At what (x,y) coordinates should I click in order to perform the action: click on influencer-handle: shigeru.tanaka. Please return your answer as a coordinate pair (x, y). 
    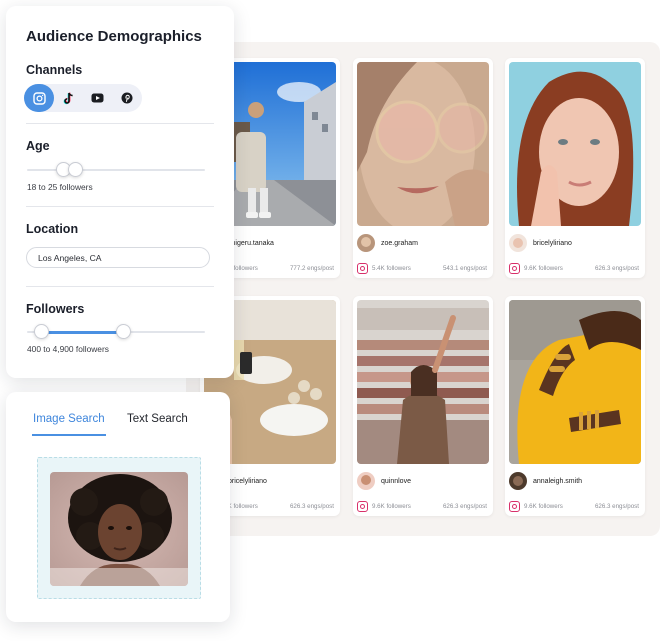
    Looking at the image, I should click on (251, 243).